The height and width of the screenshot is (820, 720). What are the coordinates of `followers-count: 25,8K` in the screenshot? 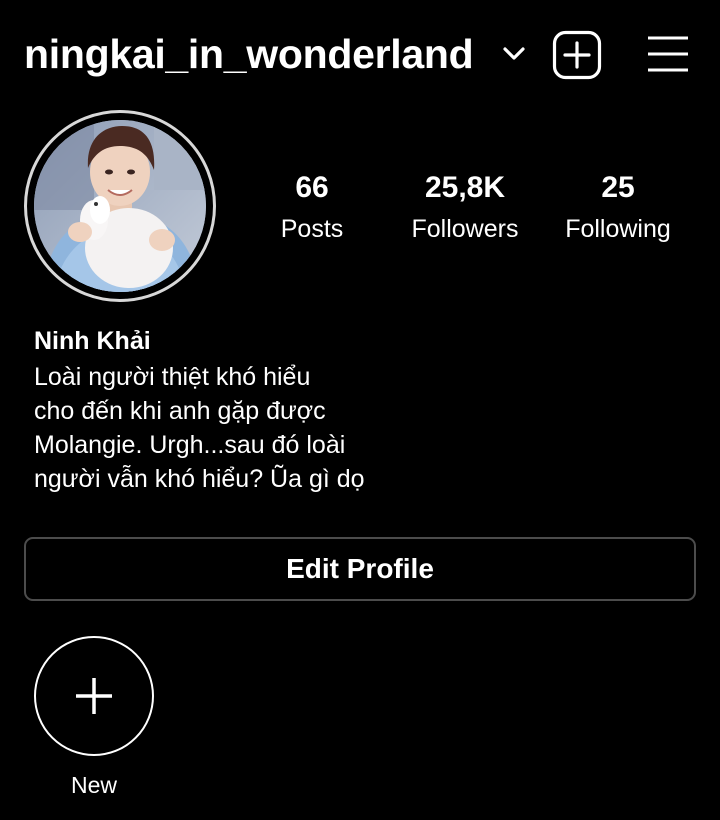 It's located at (465, 187).